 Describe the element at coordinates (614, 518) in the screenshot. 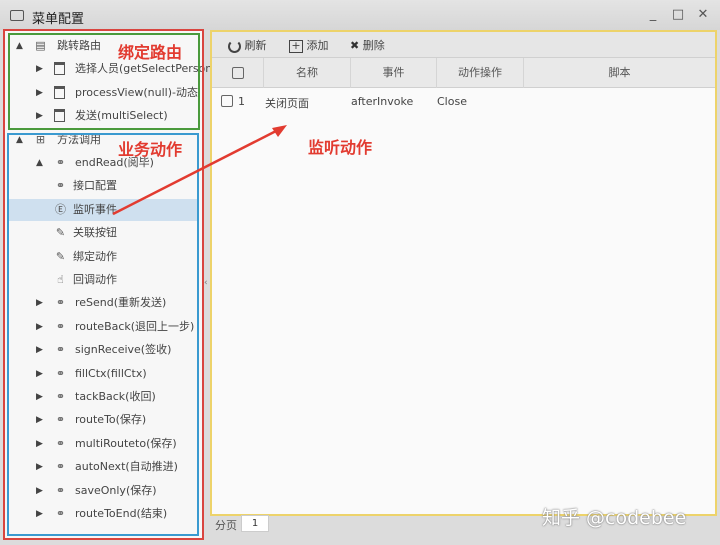

I see `watermark: 知乎 @codebee` at that location.